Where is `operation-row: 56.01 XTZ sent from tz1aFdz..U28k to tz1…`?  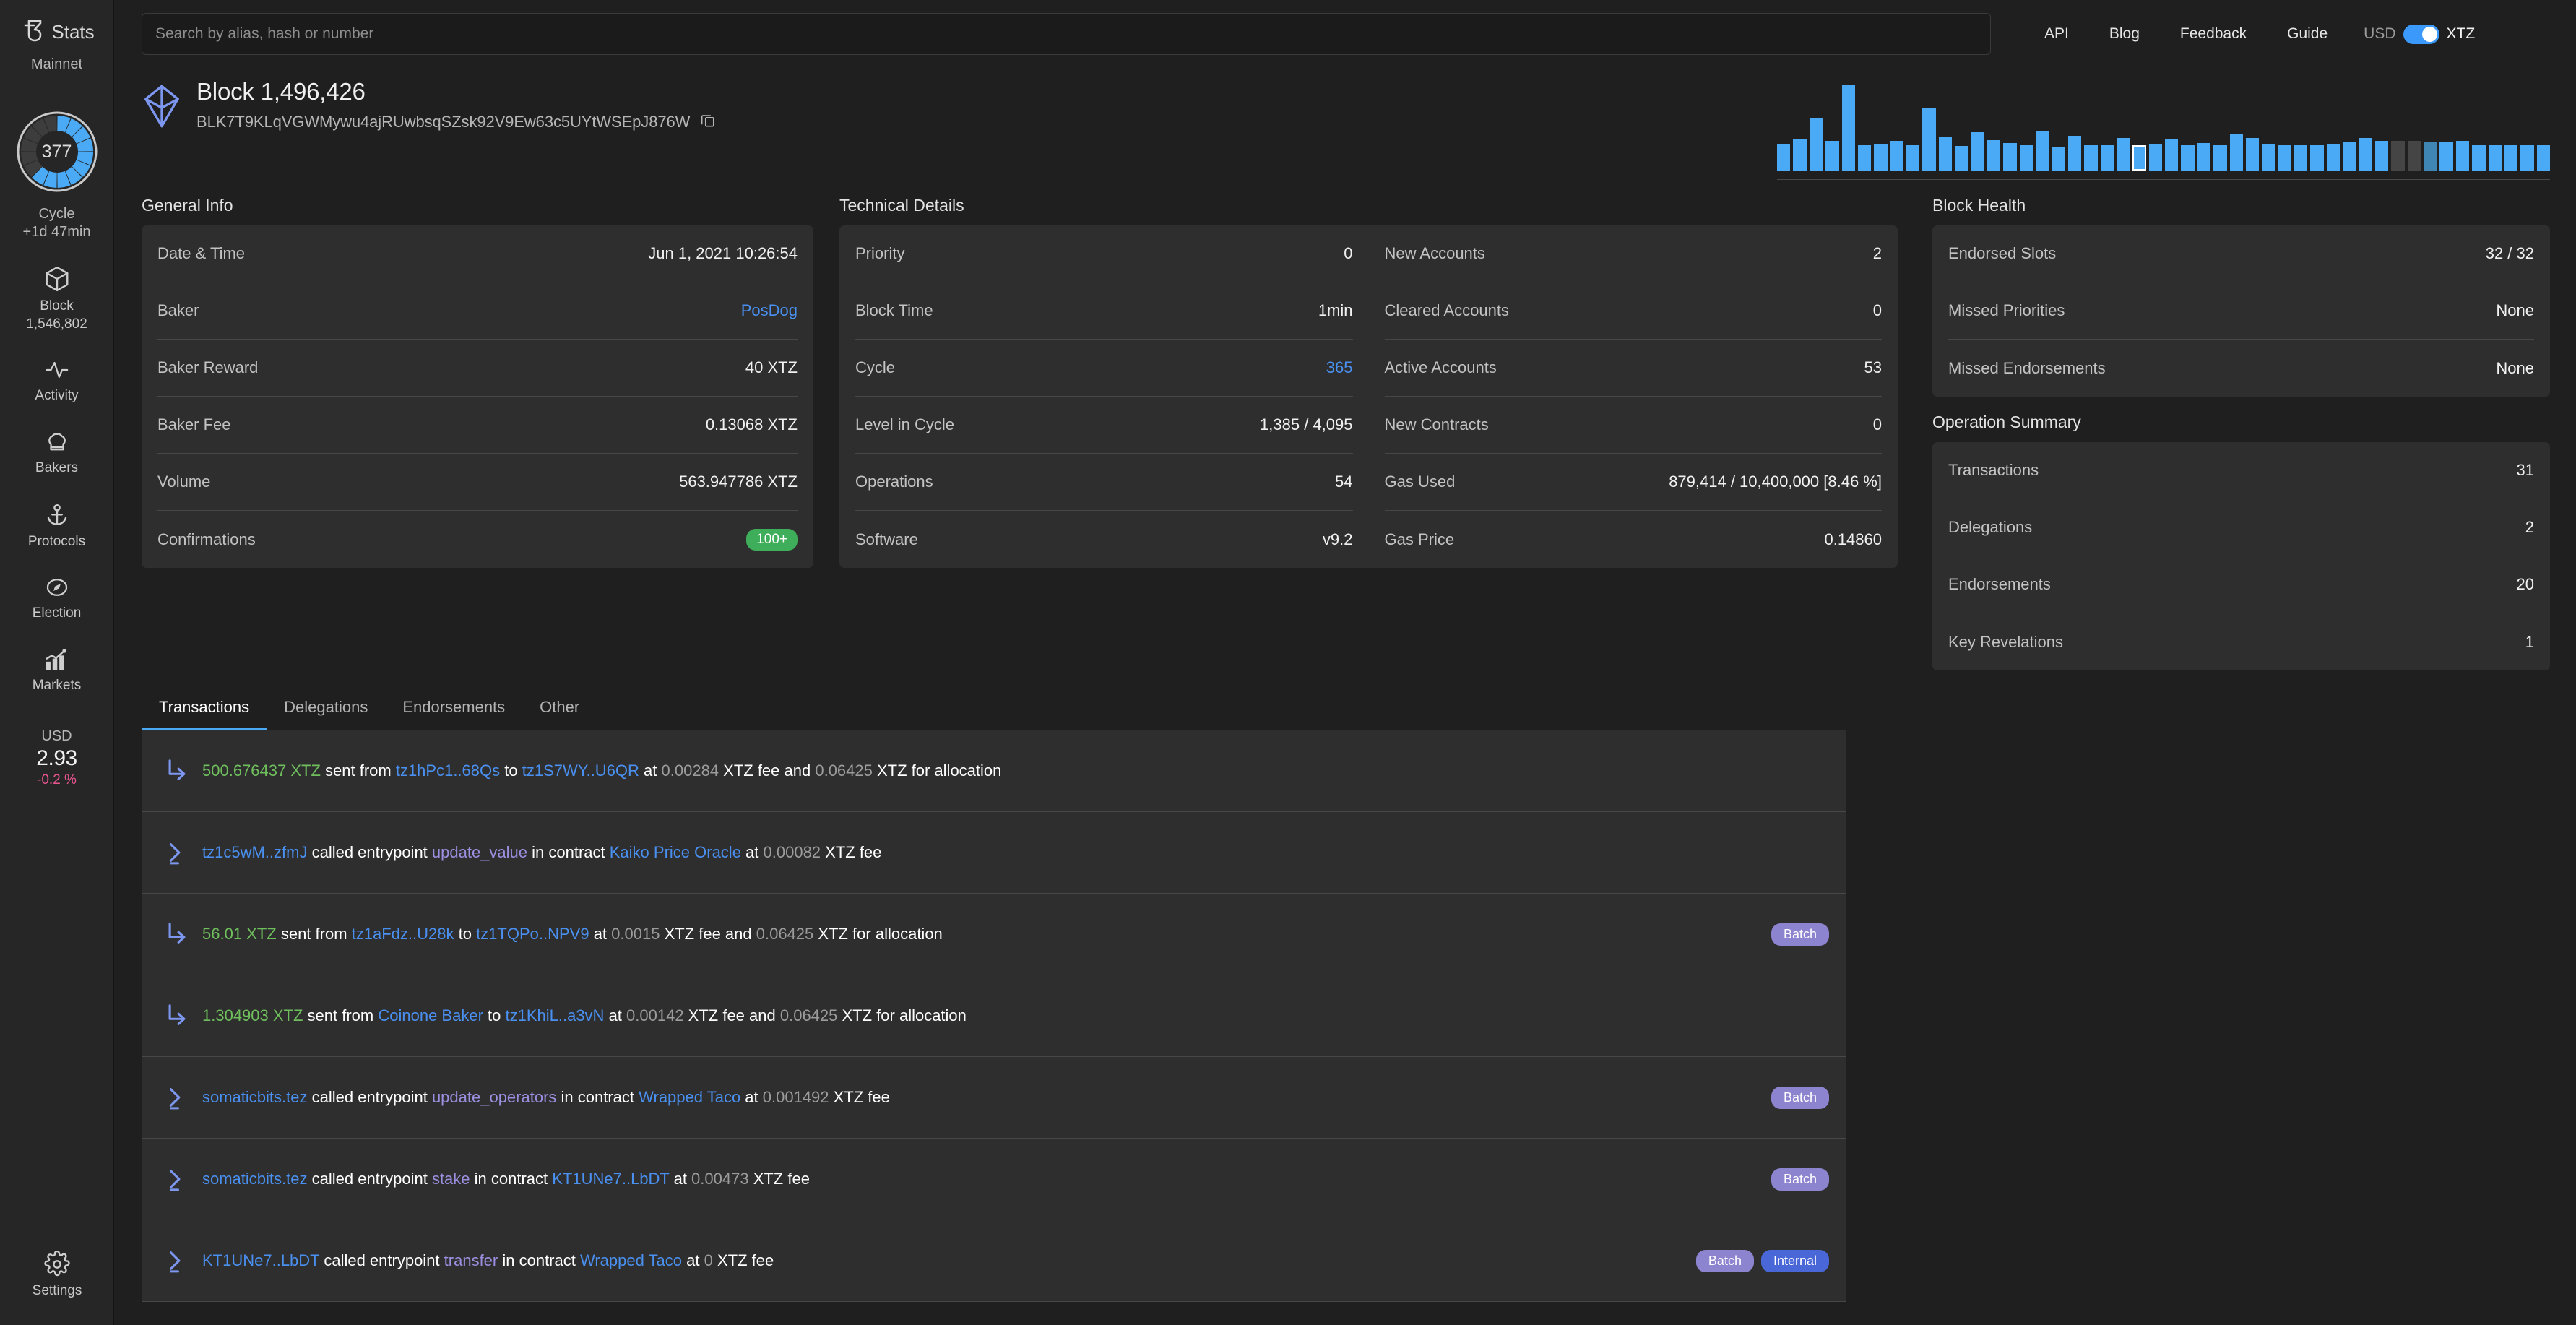 operation-row: 56.01 XTZ sent from tz1aFdz..U28k to tz1… is located at coordinates (994, 935).